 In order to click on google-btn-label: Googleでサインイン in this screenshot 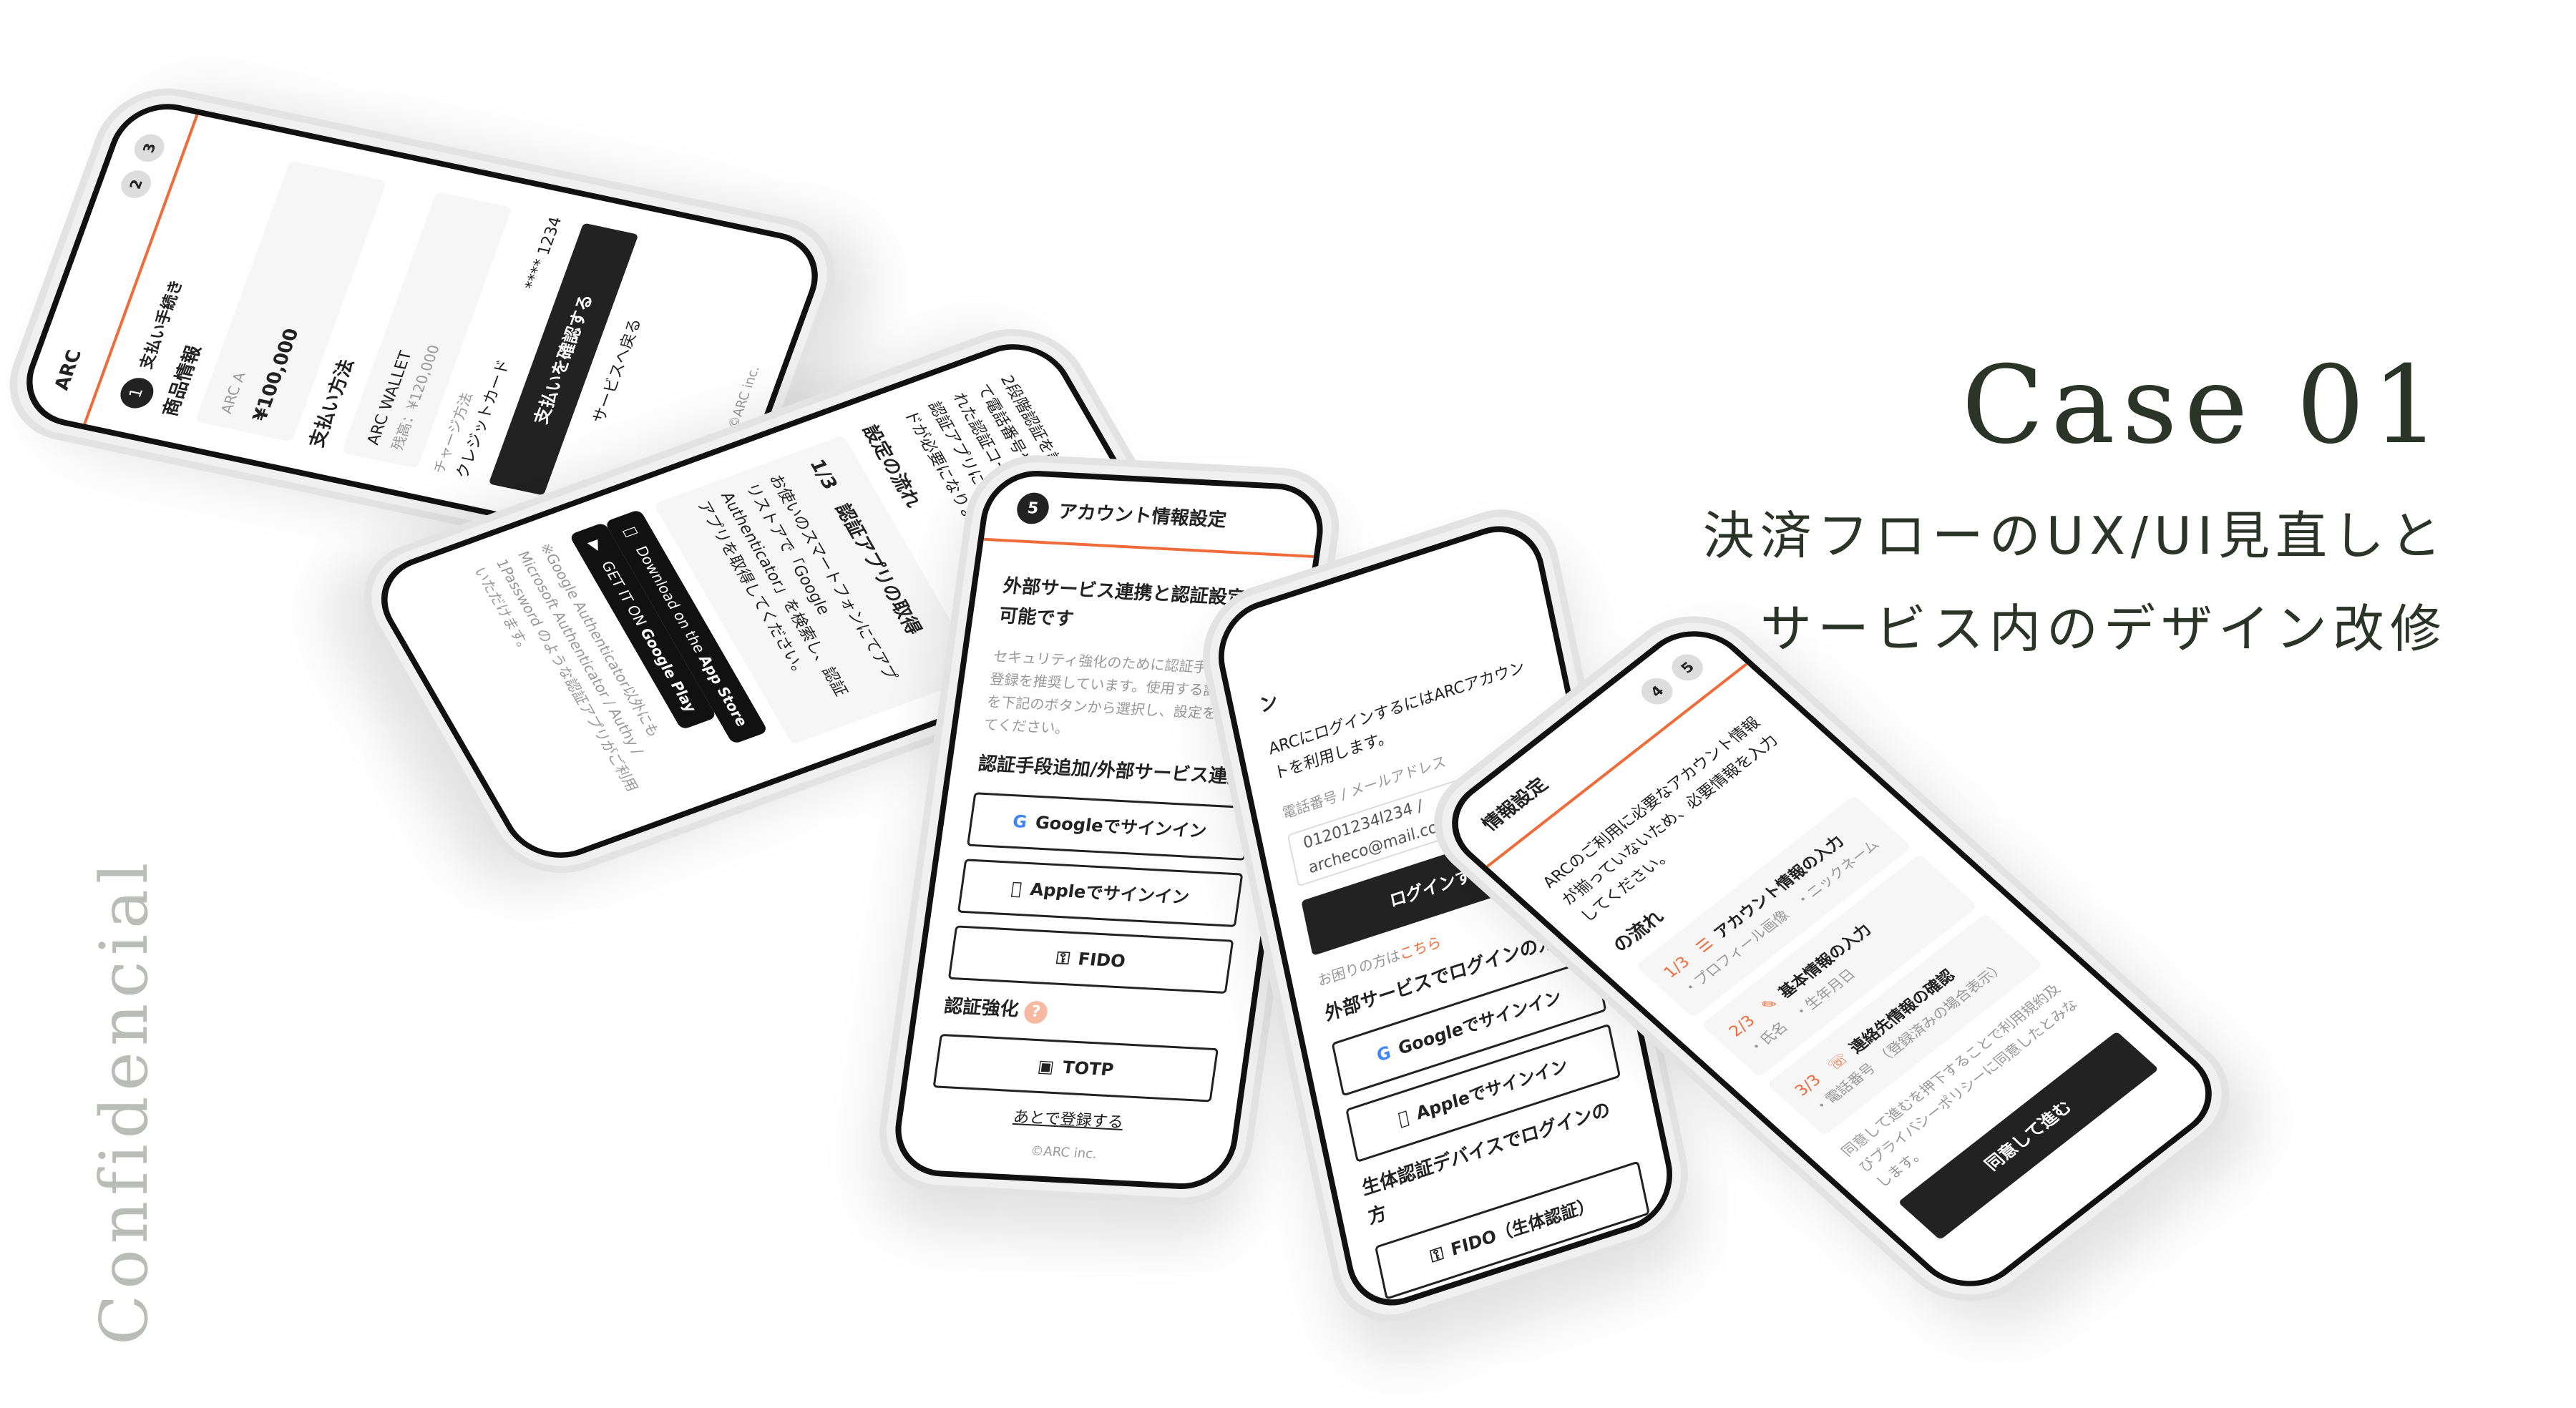, I will do `click(1121, 827)`.